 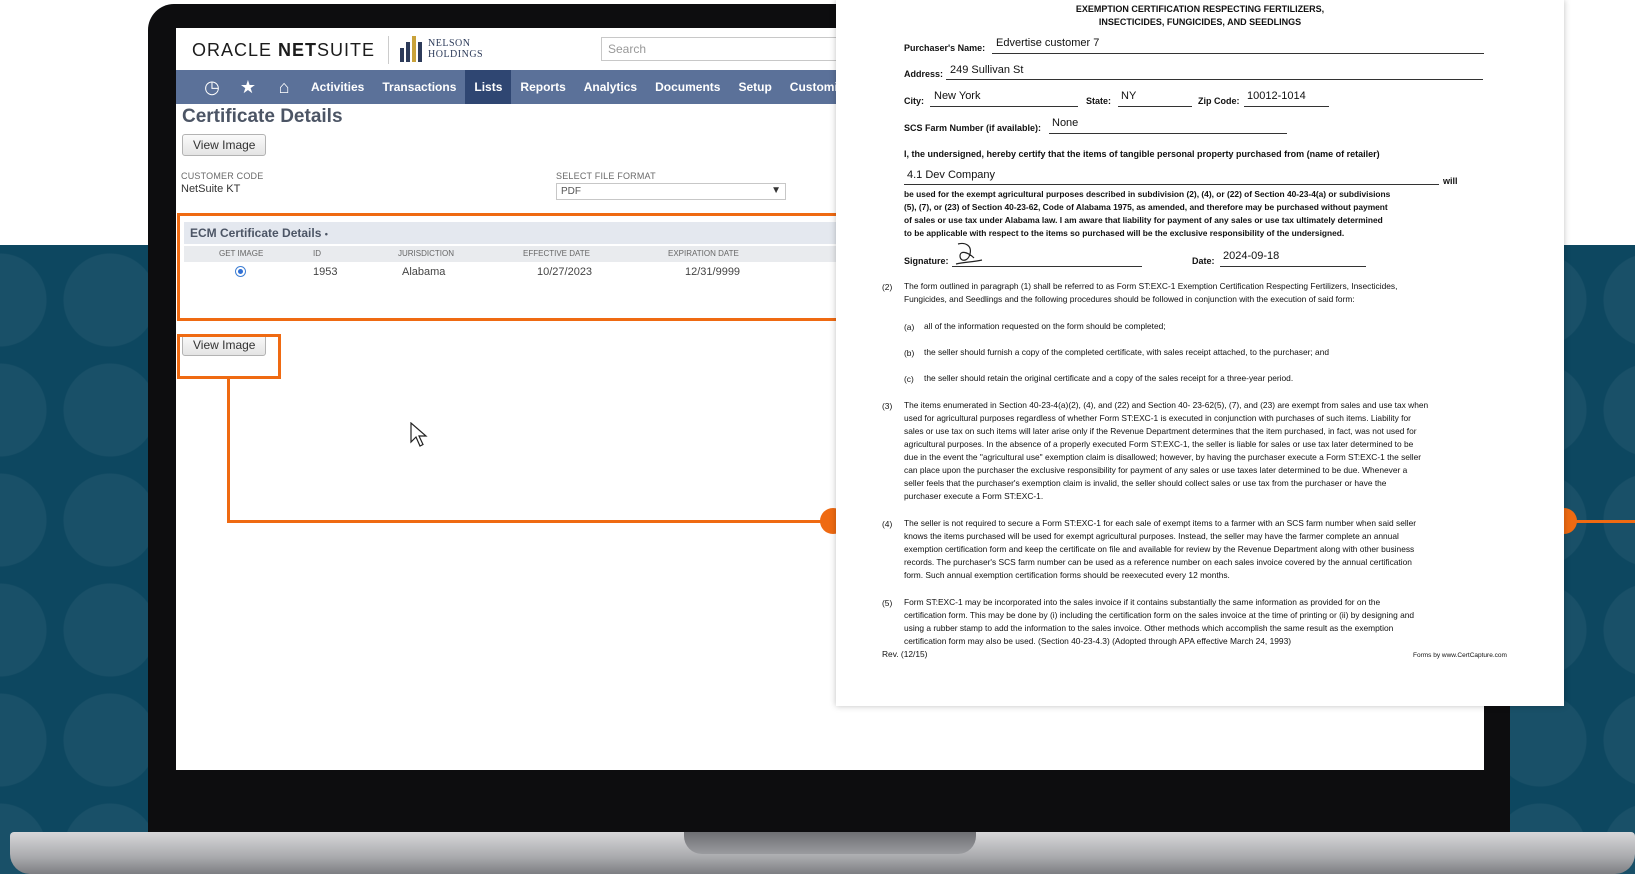 I want to click on page-title: Certificate Details, so click(x=262, y=116).